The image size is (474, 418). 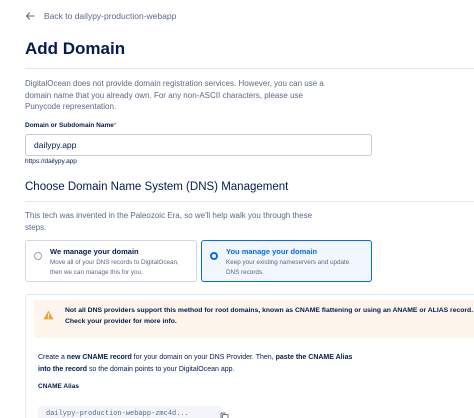 I want to click on domain-input, so click(x=198, y=145).